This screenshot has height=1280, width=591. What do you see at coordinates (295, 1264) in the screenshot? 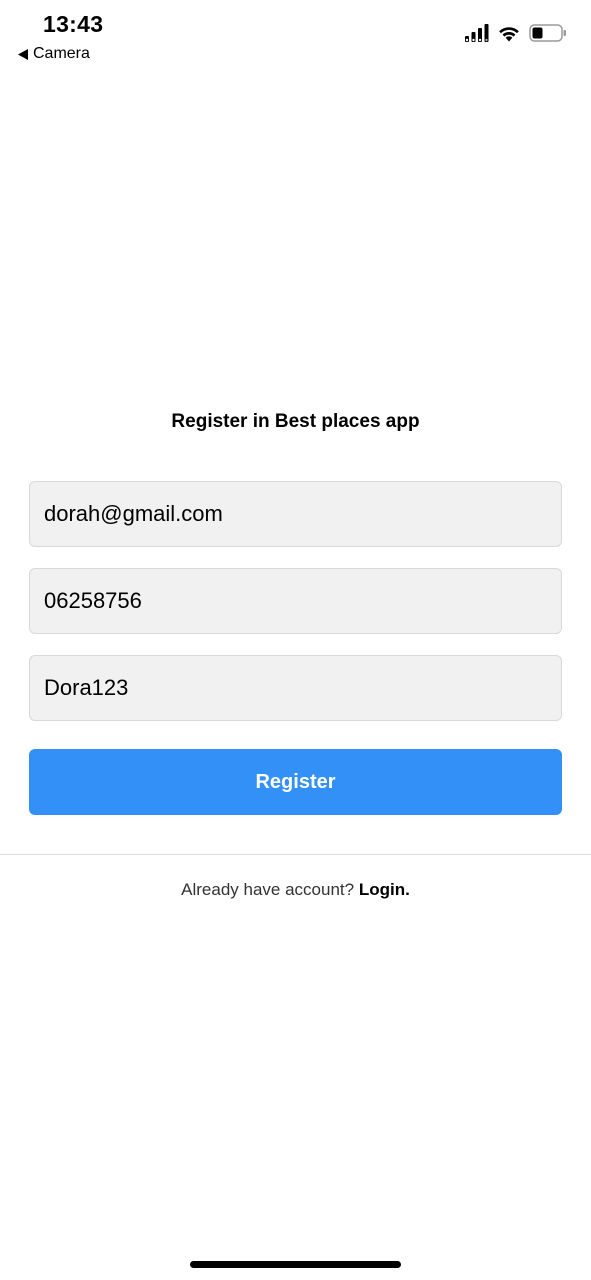
I see `home-indicator` at bounding box center [295, 1264].